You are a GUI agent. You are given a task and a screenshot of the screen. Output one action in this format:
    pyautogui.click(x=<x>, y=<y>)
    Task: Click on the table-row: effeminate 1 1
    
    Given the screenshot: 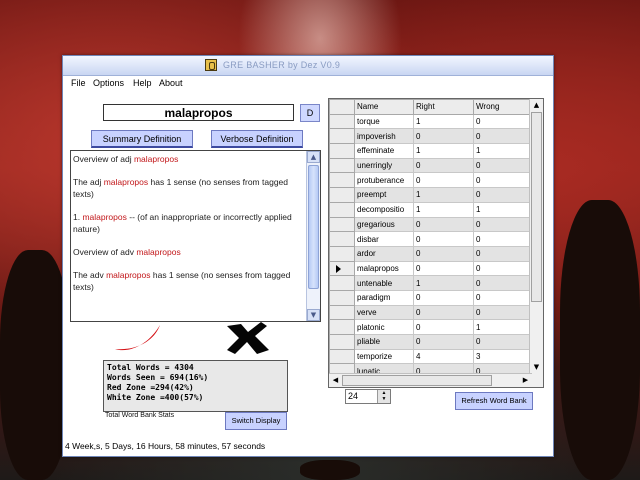 What is the action you would take?
    pyautogui.click(x=431, y=151)
    